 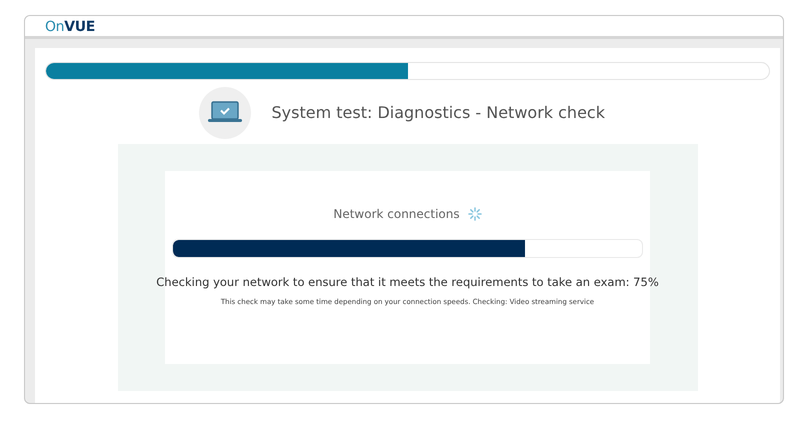 What do you see at coordinates (70, 27) in the screenshot?
I see `onvue-logo: OnVUE` at bounding box center [70, 27].